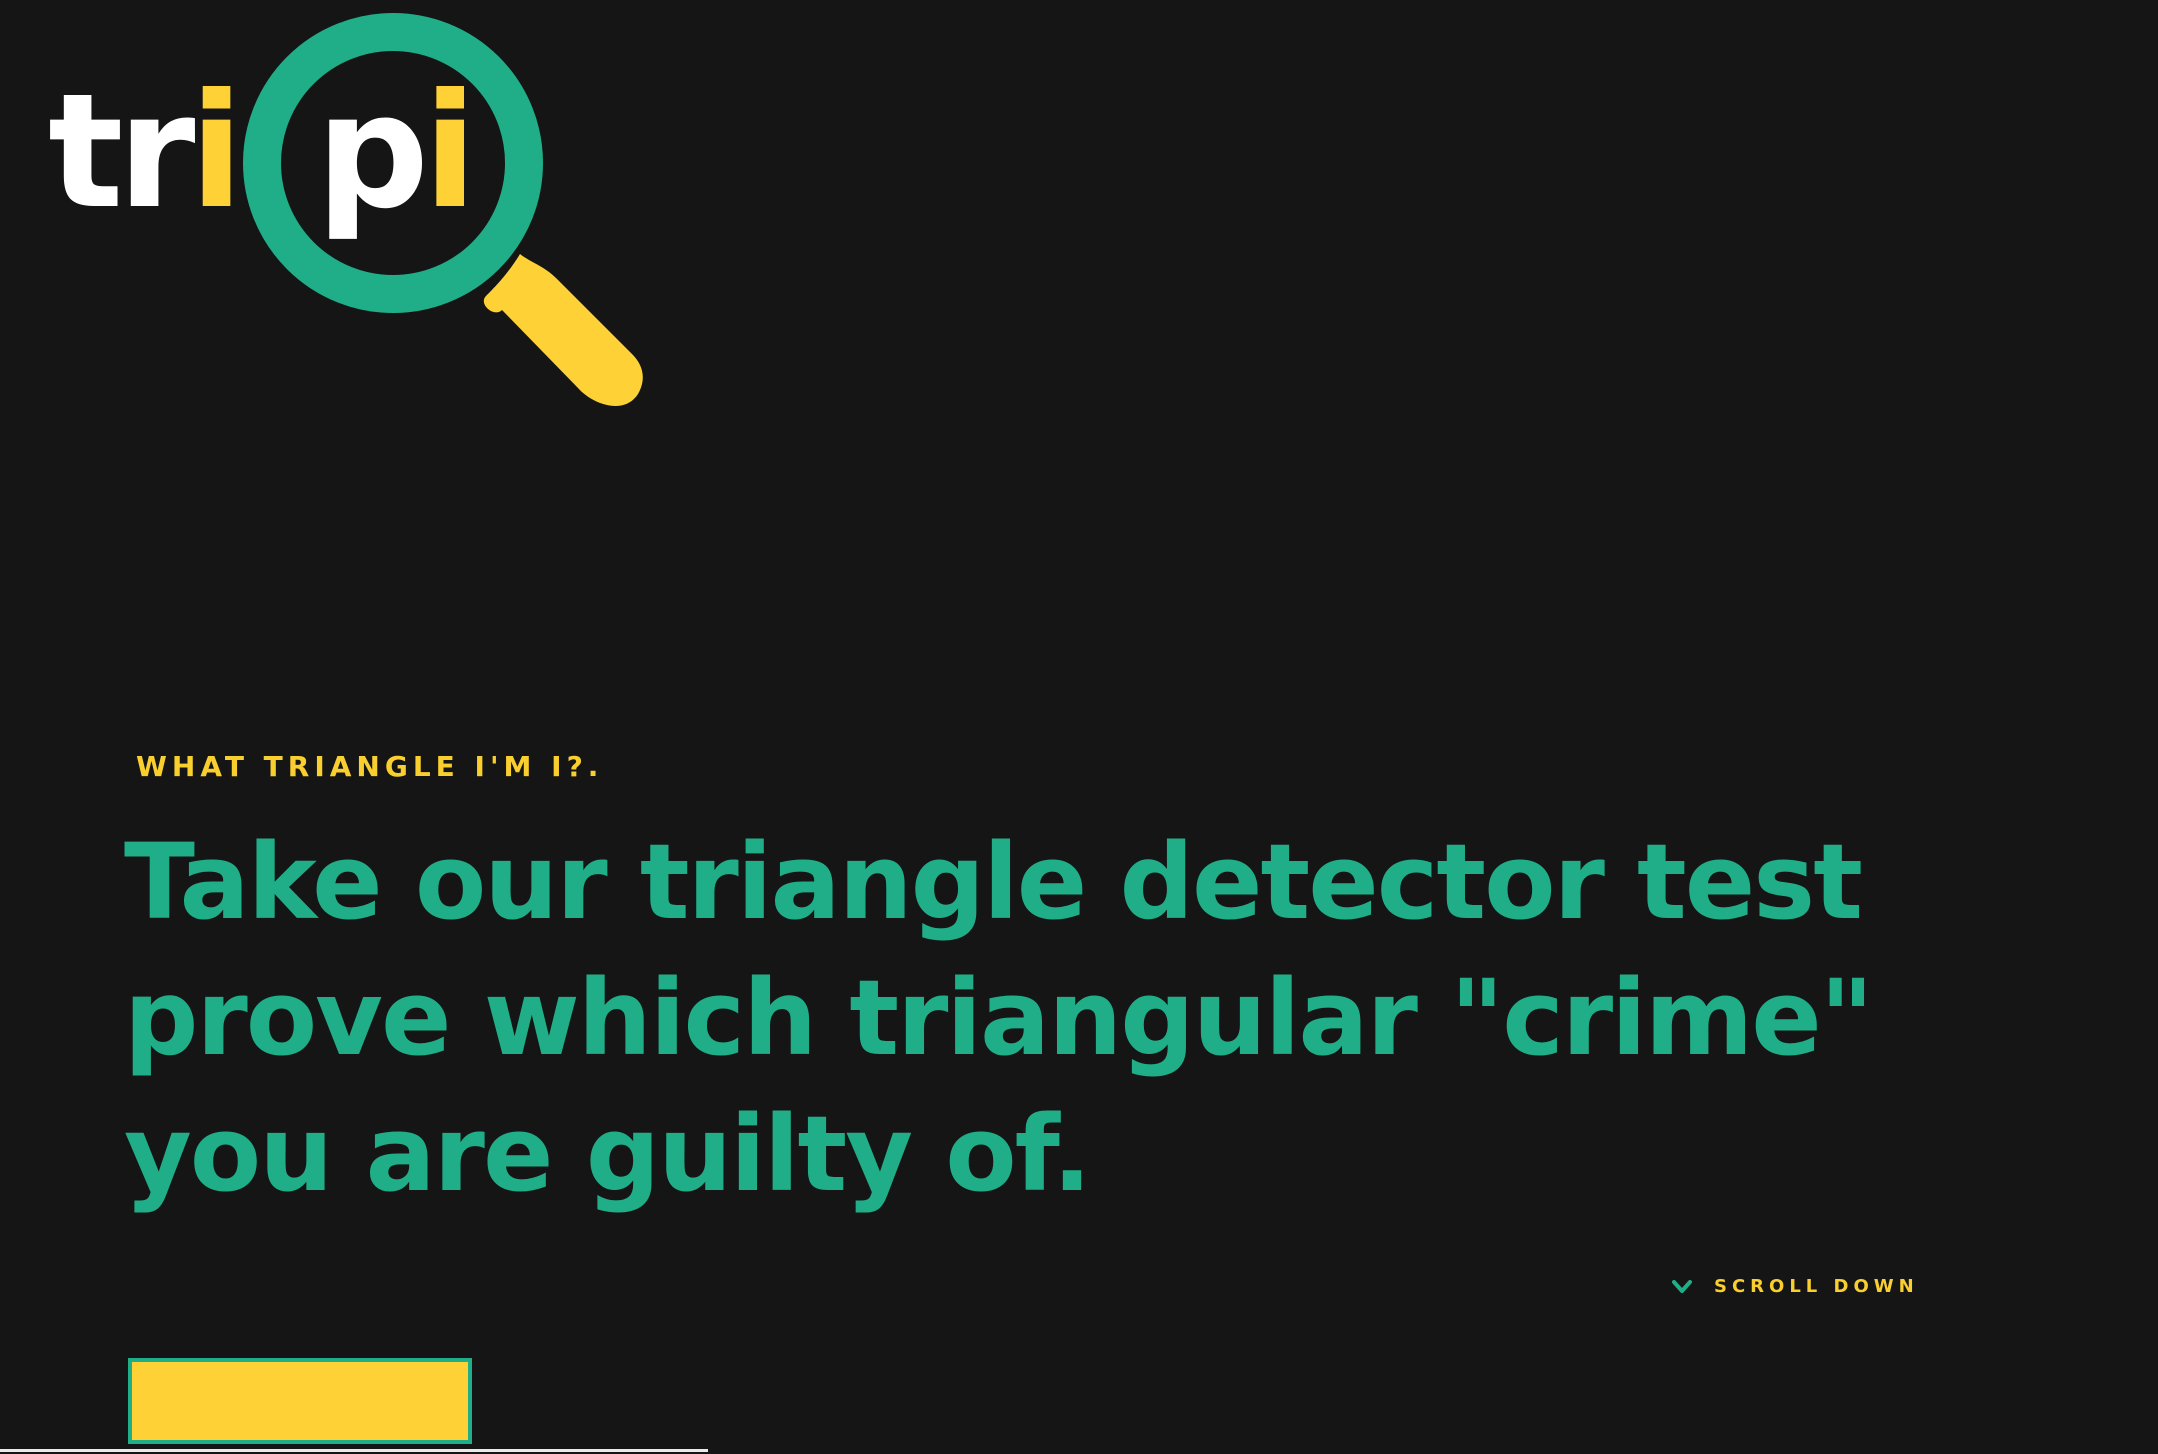 The image size is (2158, 1454). I want to click on handle-shape, so click(563, 330).